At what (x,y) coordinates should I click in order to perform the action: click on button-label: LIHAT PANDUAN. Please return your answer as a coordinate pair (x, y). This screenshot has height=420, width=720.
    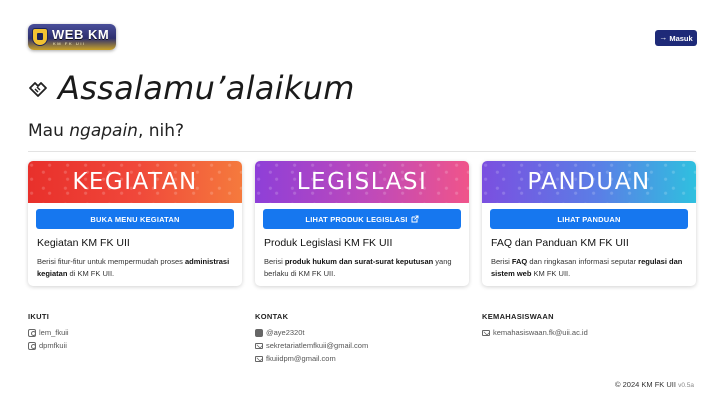
    Looking at the image, I should click on (589, 219).